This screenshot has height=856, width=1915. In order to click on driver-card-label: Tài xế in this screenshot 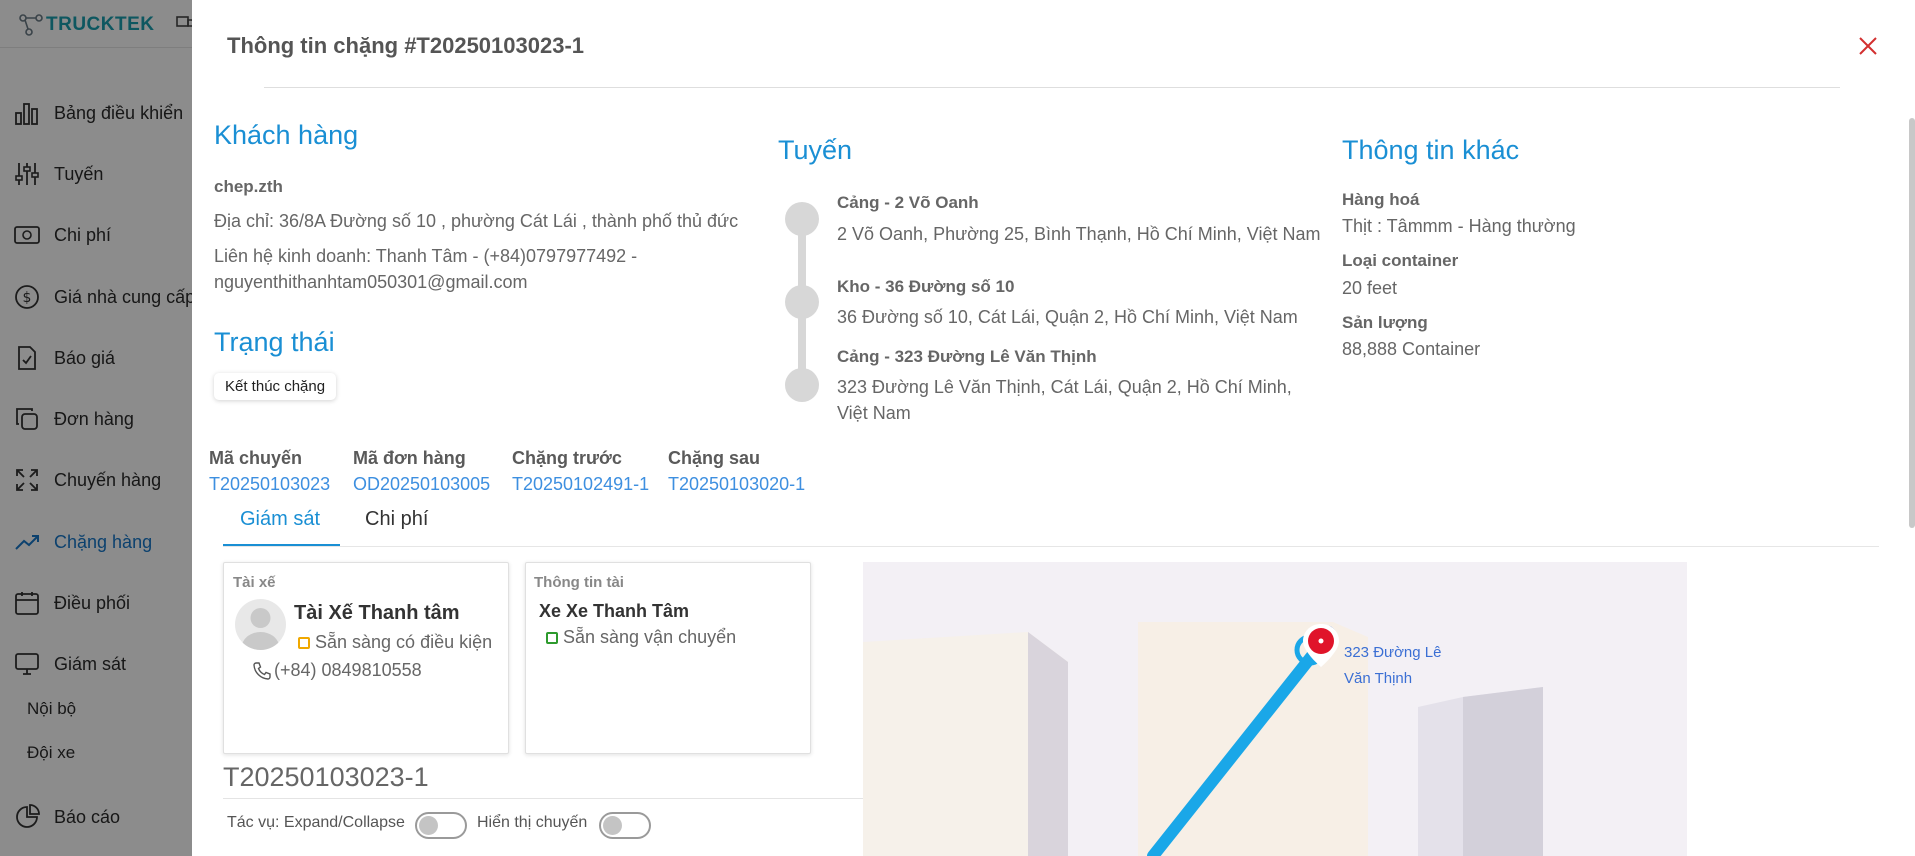, I will do `click(254, 582)`.